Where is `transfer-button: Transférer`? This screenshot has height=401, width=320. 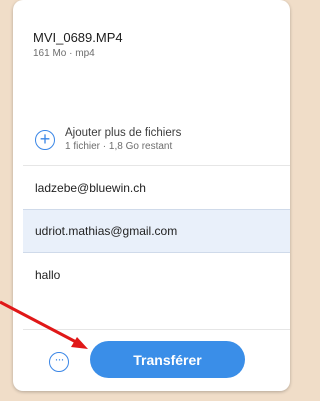
transfer-button: Transférer is located at coordinates (167, 359).